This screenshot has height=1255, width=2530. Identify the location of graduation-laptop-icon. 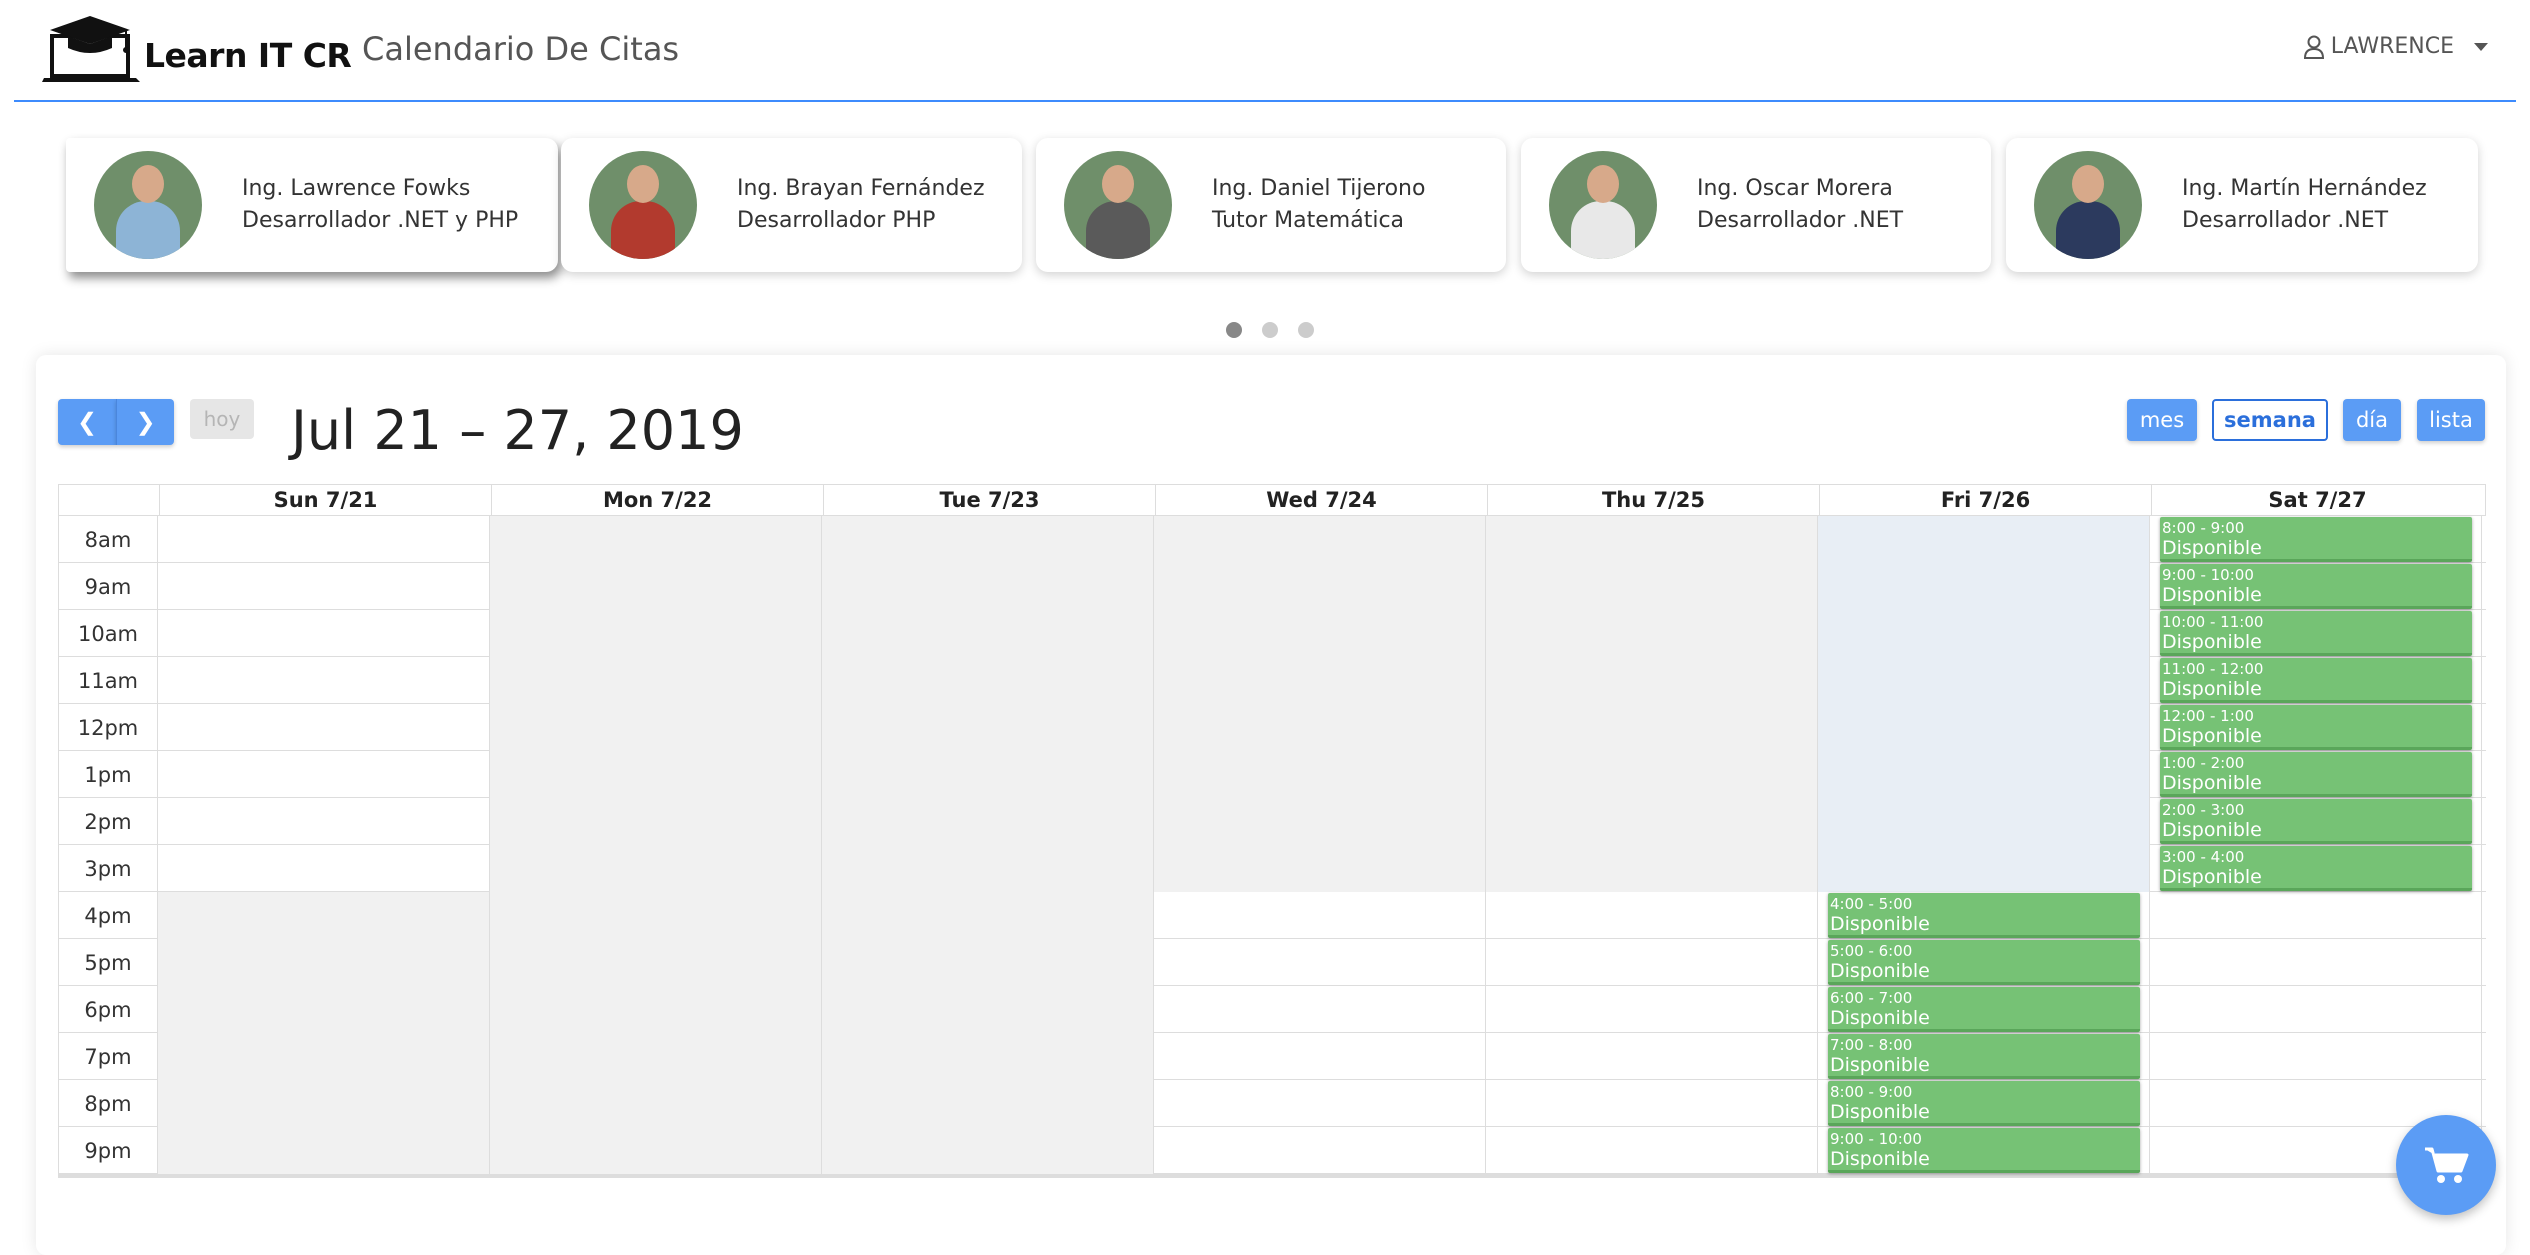
(92, 49).